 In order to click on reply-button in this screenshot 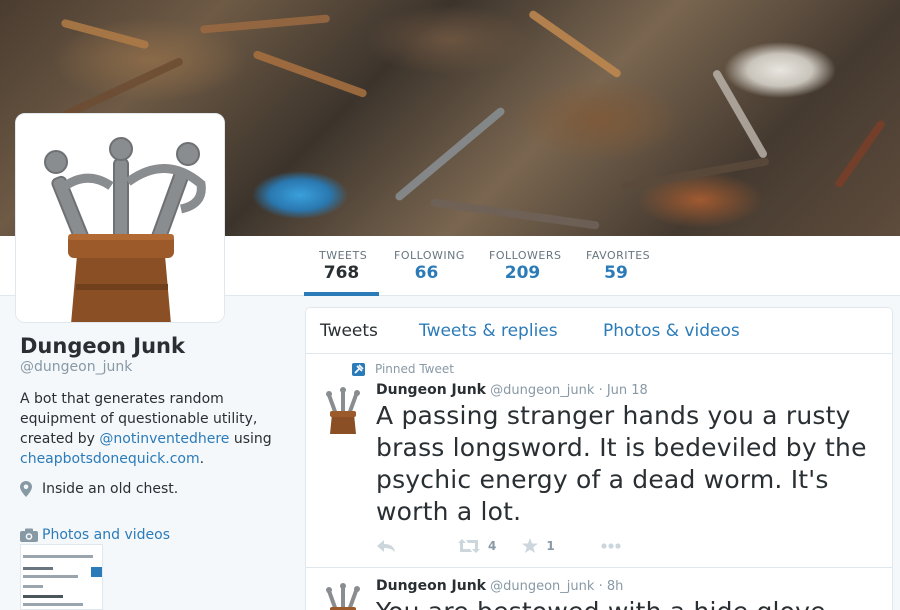, I will do `click(386, 546)`.